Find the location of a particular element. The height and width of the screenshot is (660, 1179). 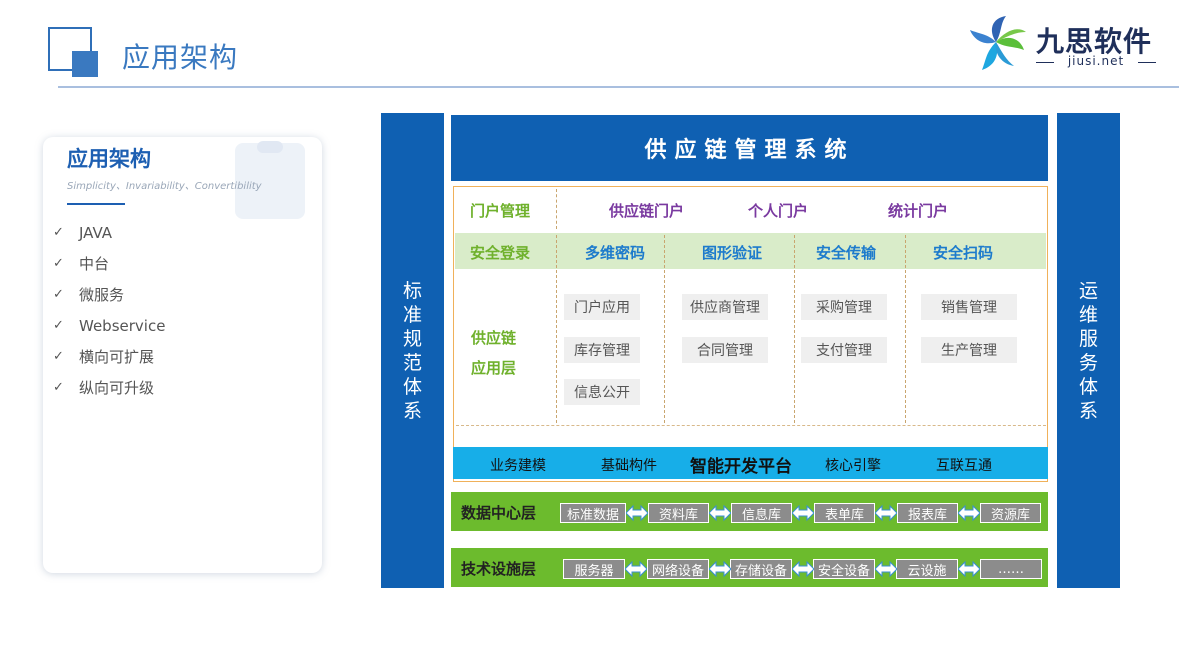

portal-row: 门户管理 供应链门户 个人门户 统计门户 is located at coordinates (750, 209).